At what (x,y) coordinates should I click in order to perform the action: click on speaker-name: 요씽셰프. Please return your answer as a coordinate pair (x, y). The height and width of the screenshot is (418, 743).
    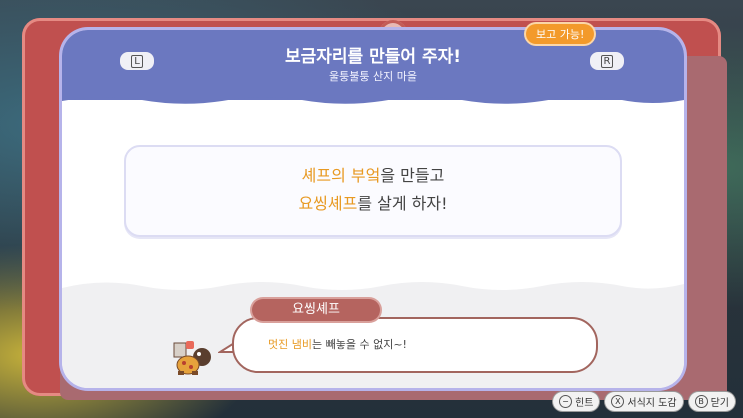
    Looking at the image, I should click on (316, 310).